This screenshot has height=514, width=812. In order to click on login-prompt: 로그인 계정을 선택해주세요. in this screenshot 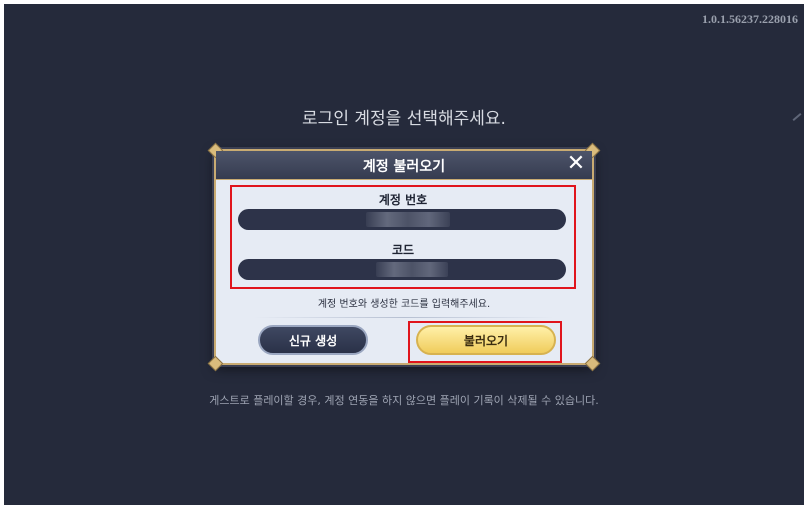, I will do `click(404, 119)`.